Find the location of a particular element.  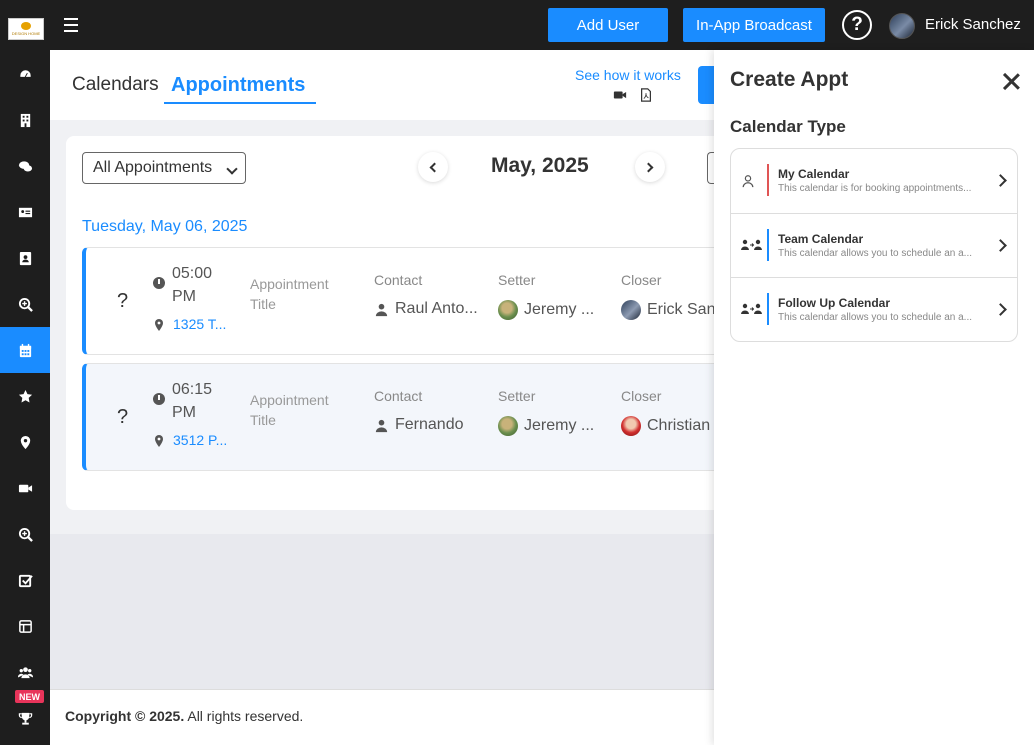

dashboard-icon is located at coordinates (25, 73).